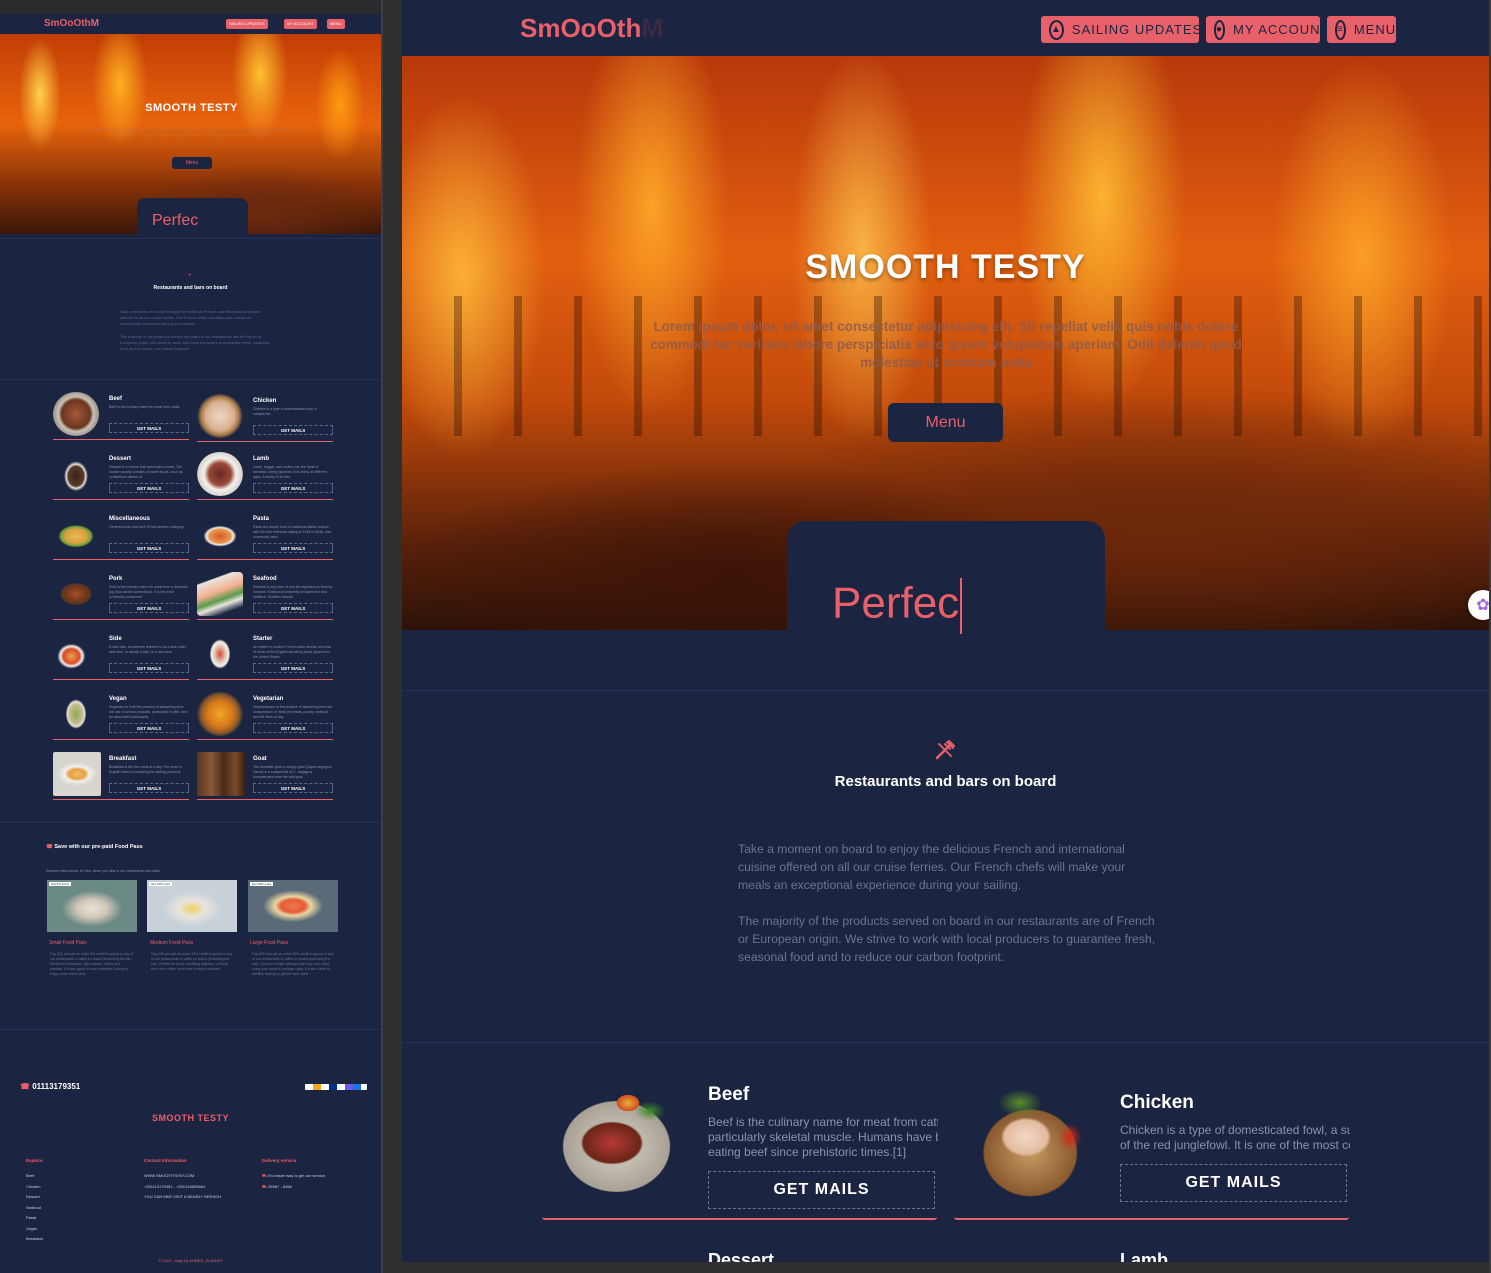 The width and height of the screenshot is (1491, 1273). What do you see at coordinates (946, 1267) in the screenshot?
I see `horizontal-scrollbar` at bounding box center [946, 1267].